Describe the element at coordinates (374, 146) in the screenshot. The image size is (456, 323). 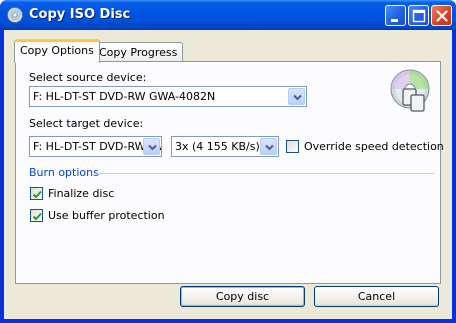
I see `override-speed-label: Override speed detection` at that location.